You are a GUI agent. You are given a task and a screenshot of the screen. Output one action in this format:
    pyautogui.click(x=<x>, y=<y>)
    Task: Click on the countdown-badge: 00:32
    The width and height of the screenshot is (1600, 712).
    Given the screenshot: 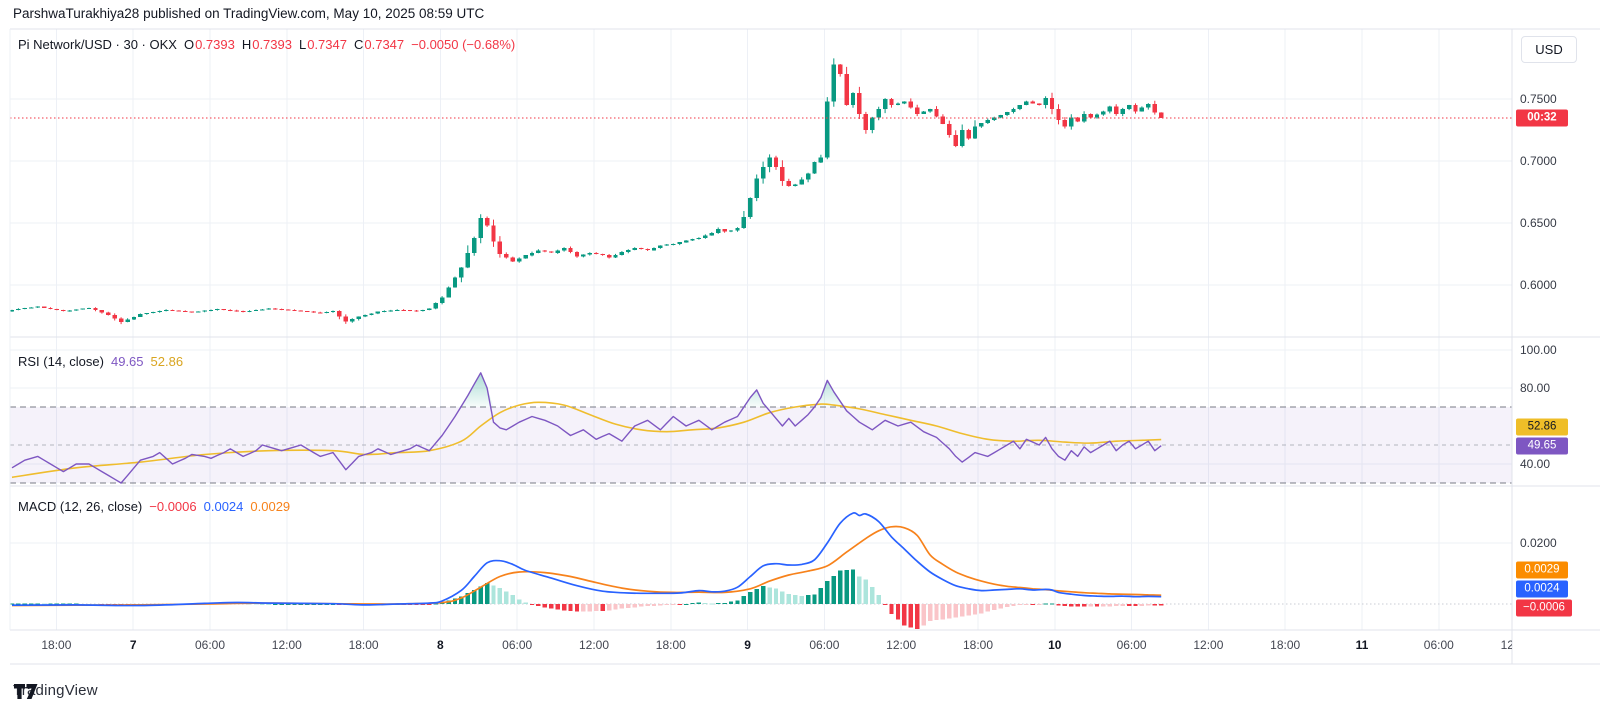 What is the action you would take?
    pyautogui.click(x=1542, y=118)
    